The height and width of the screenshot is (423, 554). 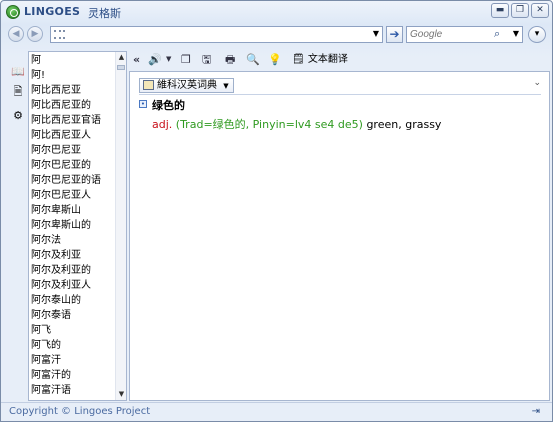 I want to click on back-icon: ◀, so click(x=16, y=34).